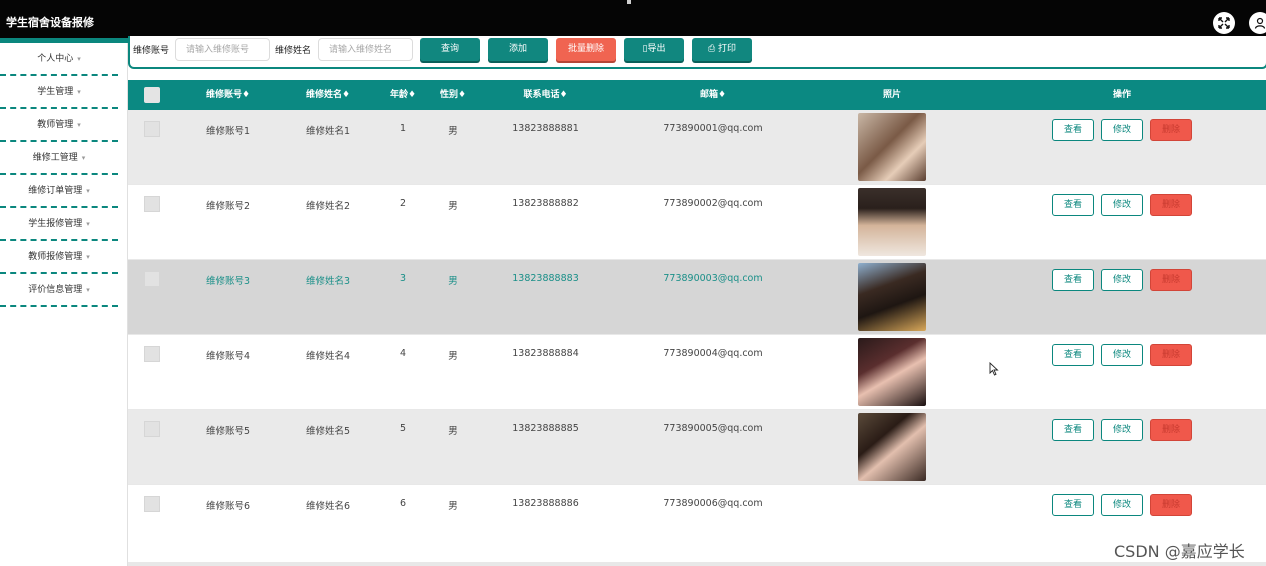 The image size is (1266, 566). What do you see at coordinates (222, 49) in the screenshot?
I see `account-search-input` at bounding box center [222, 49].